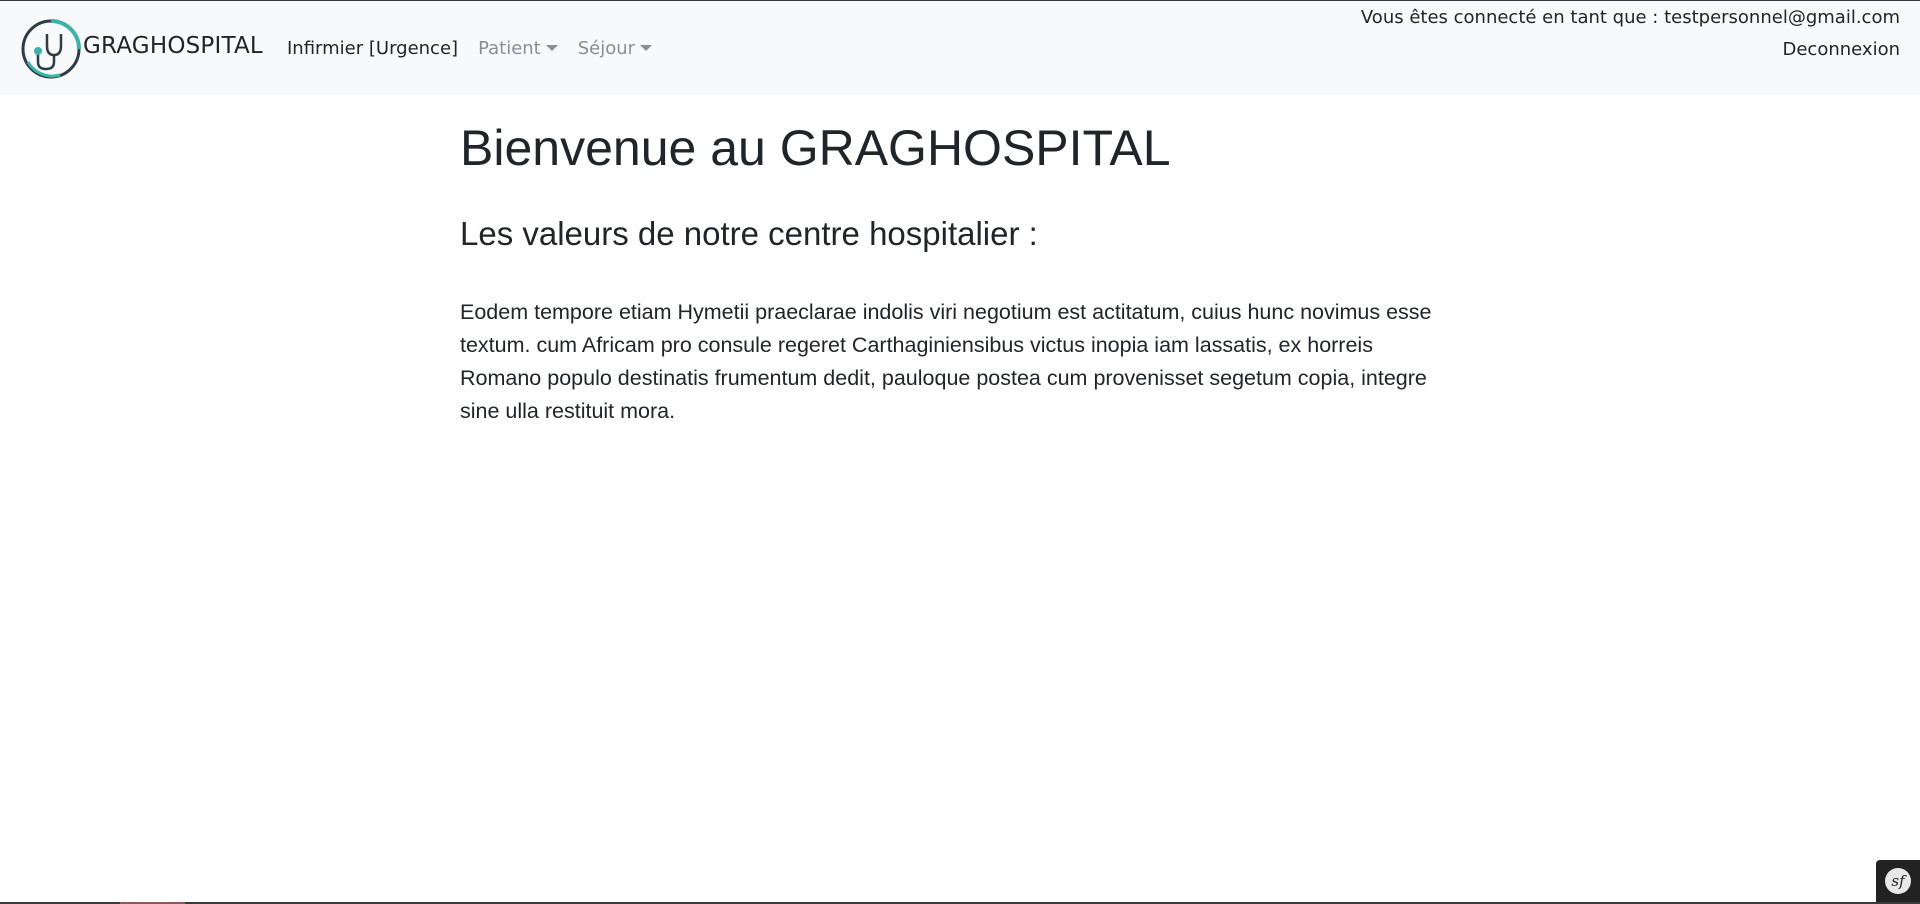 This screenshot has height=904, width=1920. What do you see at coordinates (815, 148) in the screenshot?
I see `page-title: Bienvenue au GRAGHOSPITAL` at bounding box center [815, 148].